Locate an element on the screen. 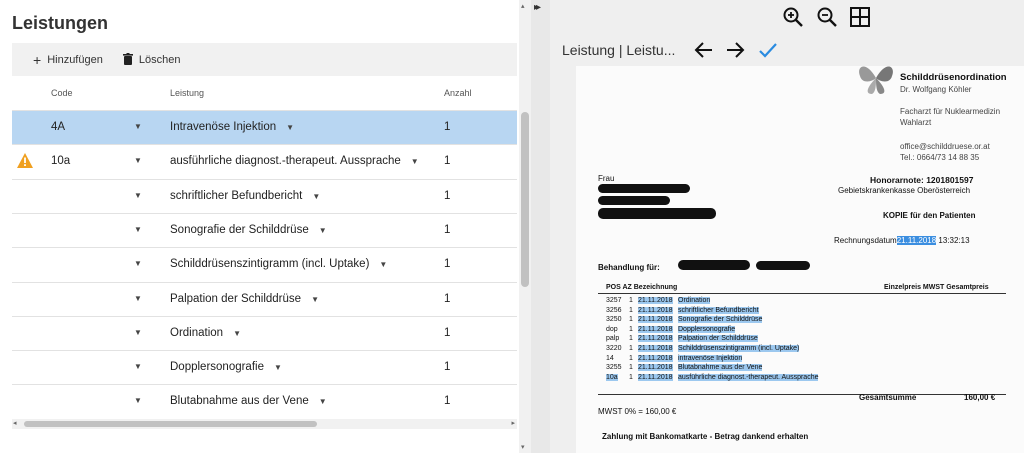 The height and width of the screenshot is (453, 1024). cell-leistung: schriftlicher Befundbericht ▼ is located at coordinates (245, 196).